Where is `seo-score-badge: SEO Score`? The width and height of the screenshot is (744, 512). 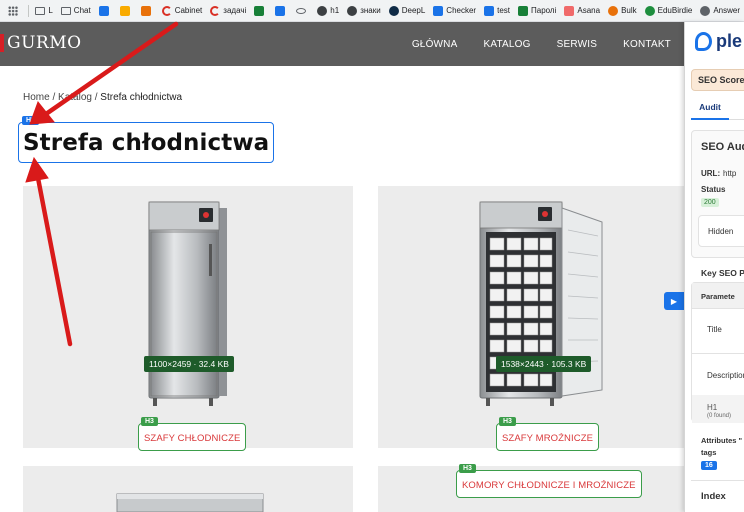 seo-score-badge: SEO Score is located at coordinates (717, 80).